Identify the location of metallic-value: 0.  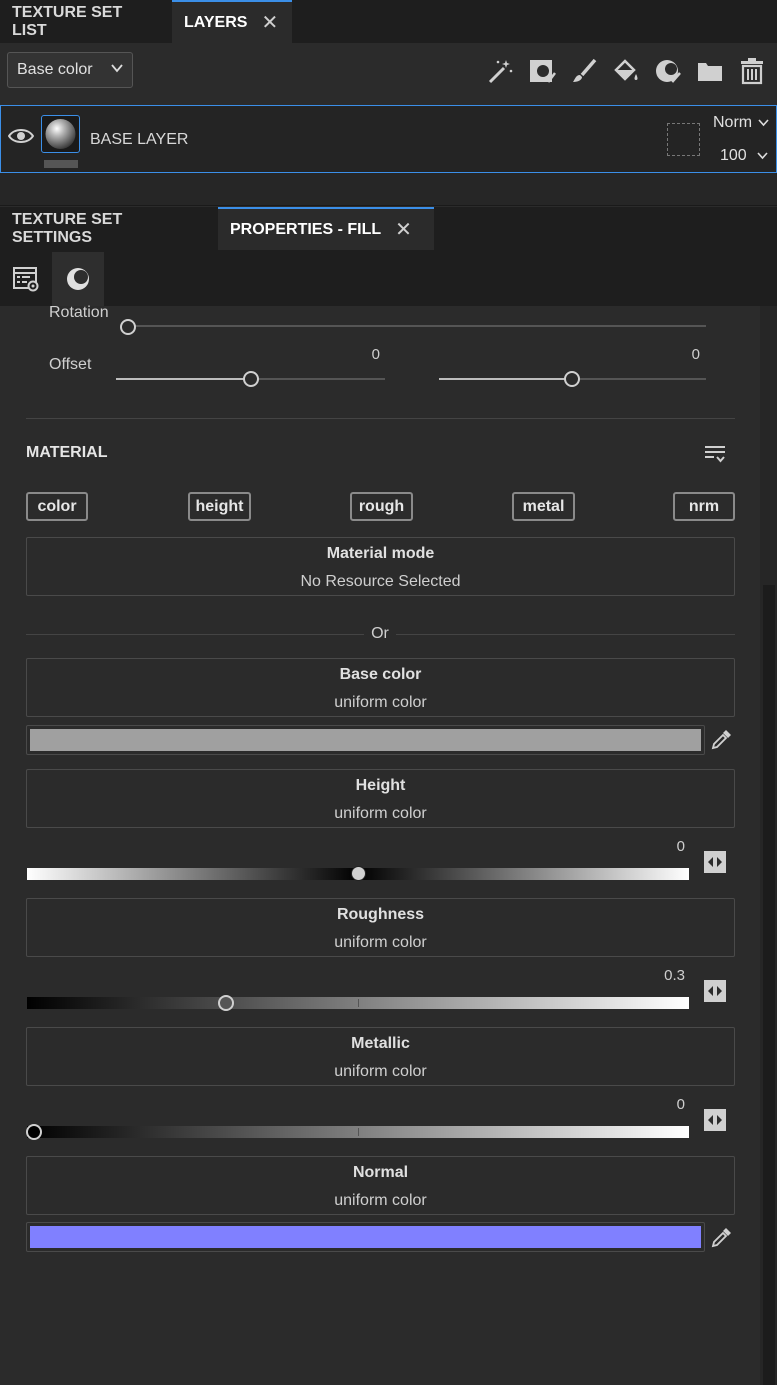
(642, 1104).